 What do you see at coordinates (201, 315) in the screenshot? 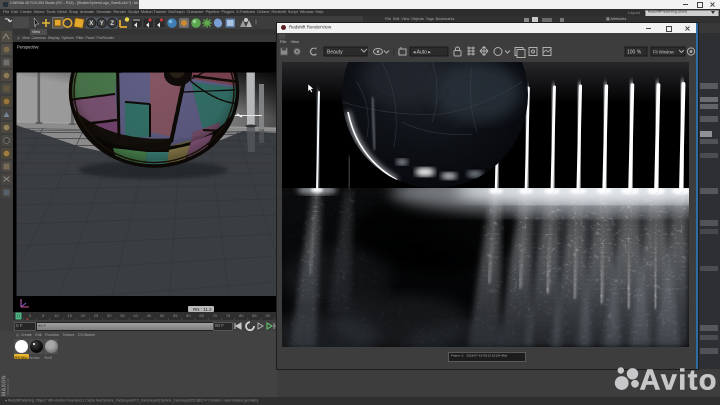
I see `svg-text: 65` at bounding box center [201, 315].